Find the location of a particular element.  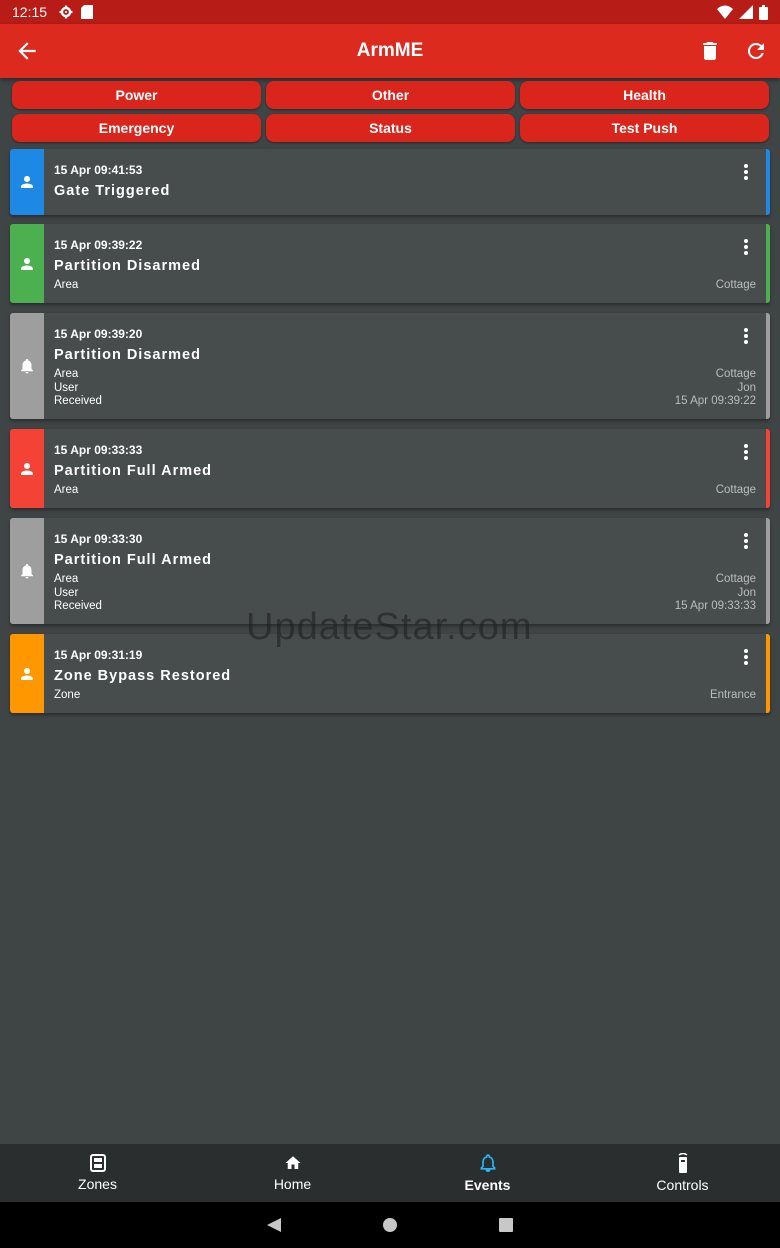

event-detail-row: Received 15 Apr 09:39:22 is located at coordinates (405, 402).